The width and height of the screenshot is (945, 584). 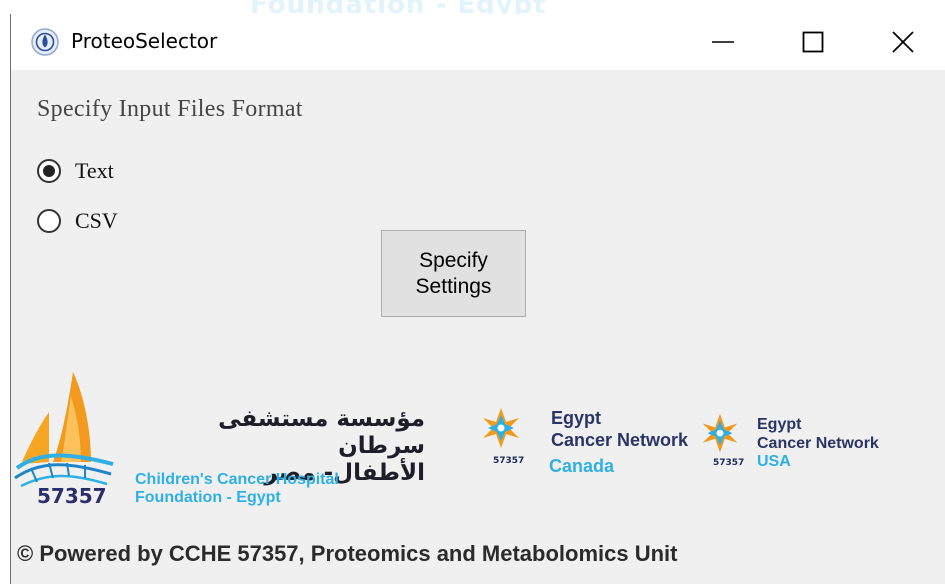 I want to click on close-button, so click(x=901, y=42).